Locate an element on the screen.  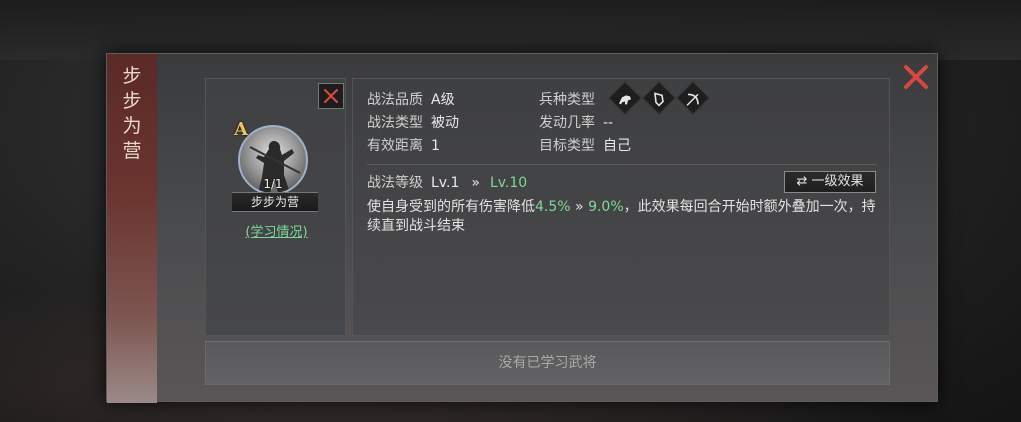
troop-row: 兵种类型 is located at coordinates (567, 100).